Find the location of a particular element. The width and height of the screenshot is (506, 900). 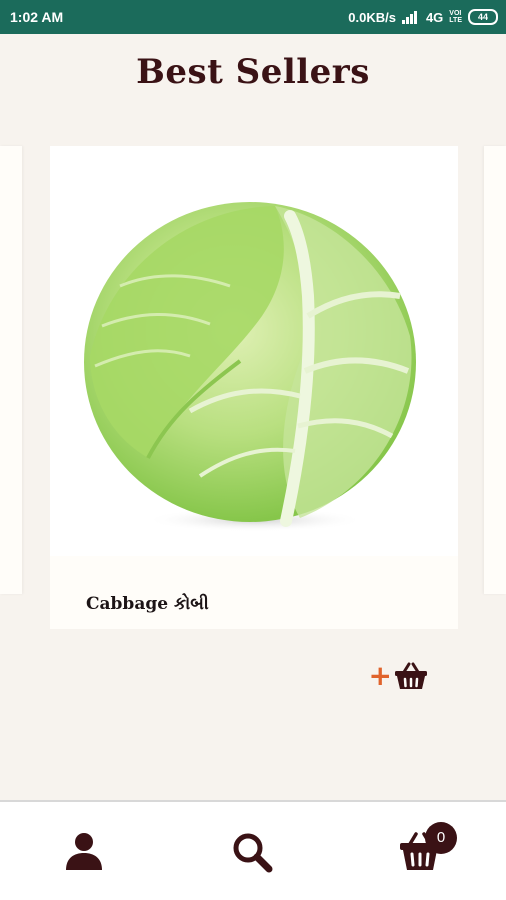

previous-product-card is located at coordinates (11, 370).